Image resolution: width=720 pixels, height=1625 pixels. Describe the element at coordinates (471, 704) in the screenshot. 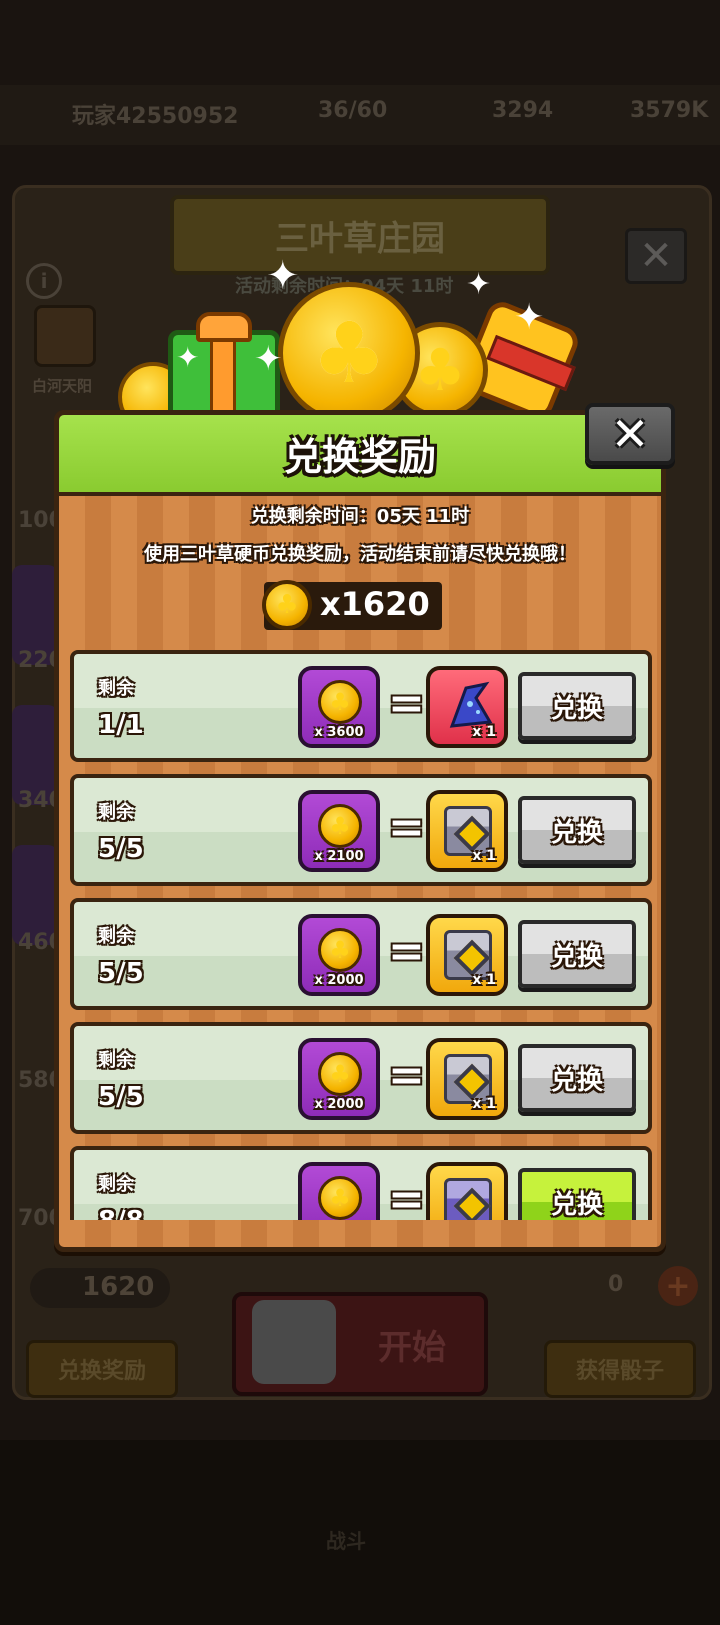

I see `wizard-hat-icon` at that location.